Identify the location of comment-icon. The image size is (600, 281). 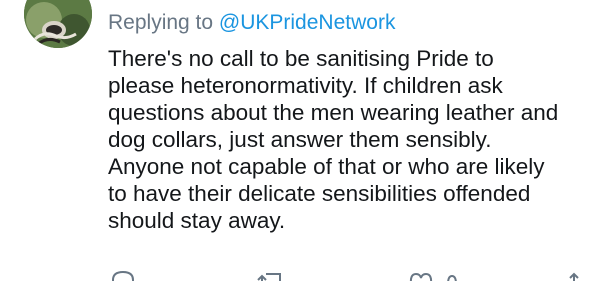
(123, 275).